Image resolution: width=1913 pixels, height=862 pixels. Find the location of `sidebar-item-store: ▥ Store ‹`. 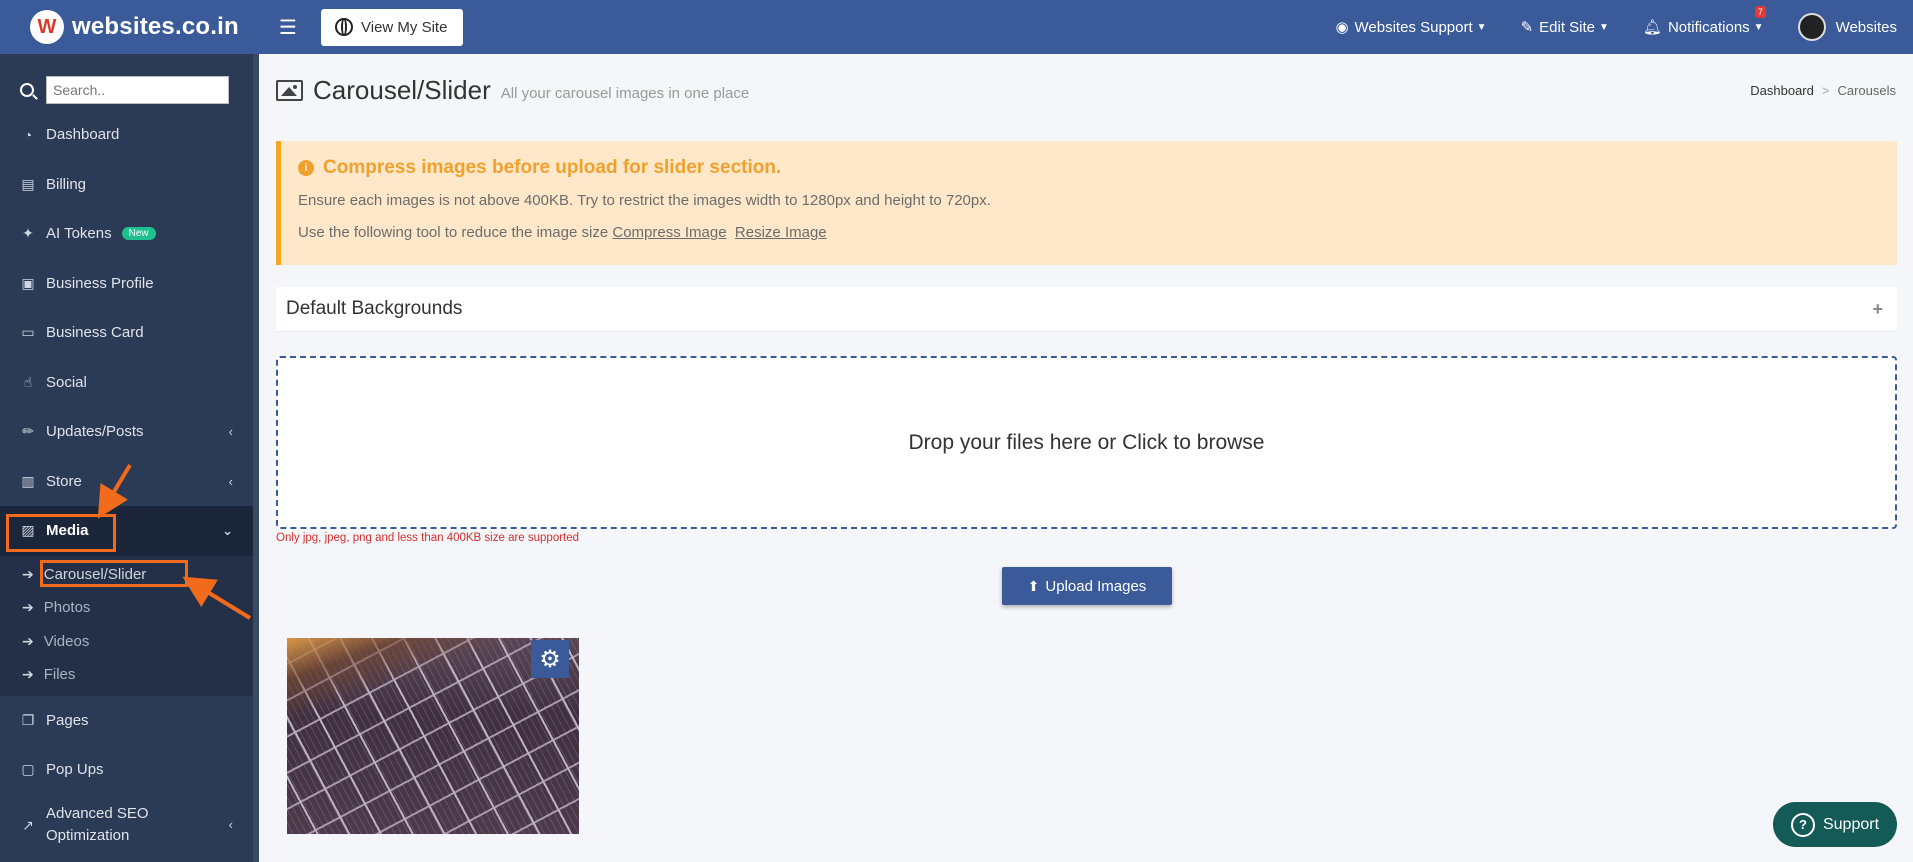

sidebar-item-store: ▥ Store ‹ is located at coordinates (129, 482).